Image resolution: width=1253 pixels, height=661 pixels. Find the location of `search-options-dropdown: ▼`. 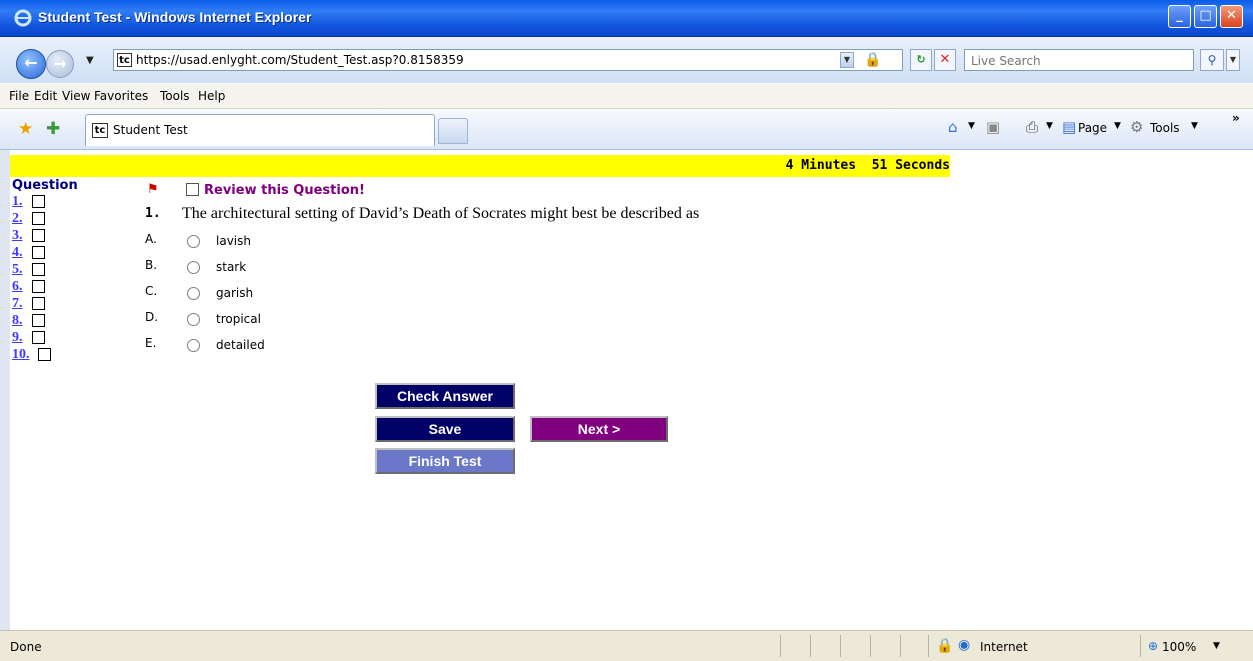

search-options-dropdown: ▼ is located at coordinates (1233, 60).